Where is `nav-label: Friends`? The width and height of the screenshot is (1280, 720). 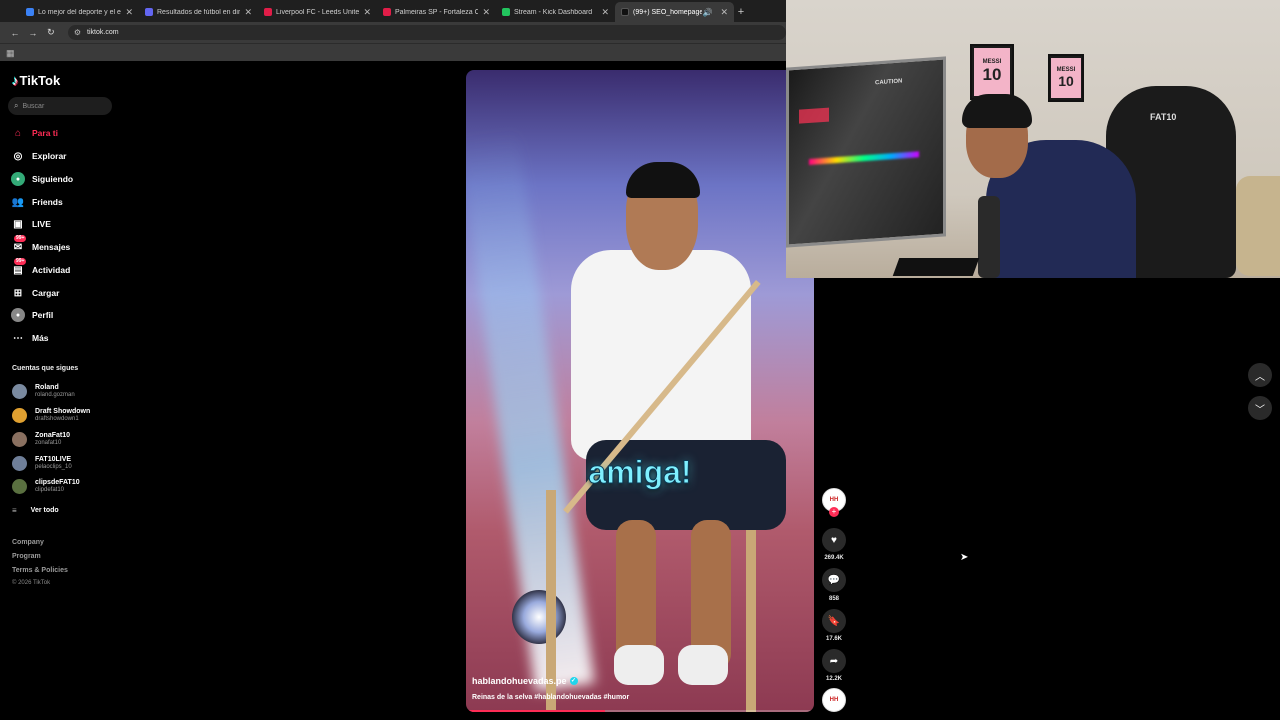 nav-label: Friends is located at coordinates (47, 202).